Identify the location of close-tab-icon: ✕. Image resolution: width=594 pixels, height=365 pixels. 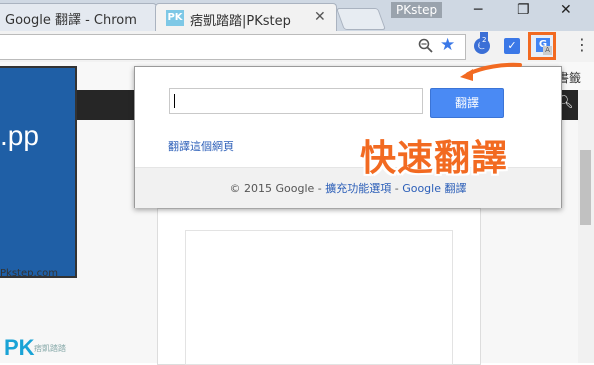
(320, 17).